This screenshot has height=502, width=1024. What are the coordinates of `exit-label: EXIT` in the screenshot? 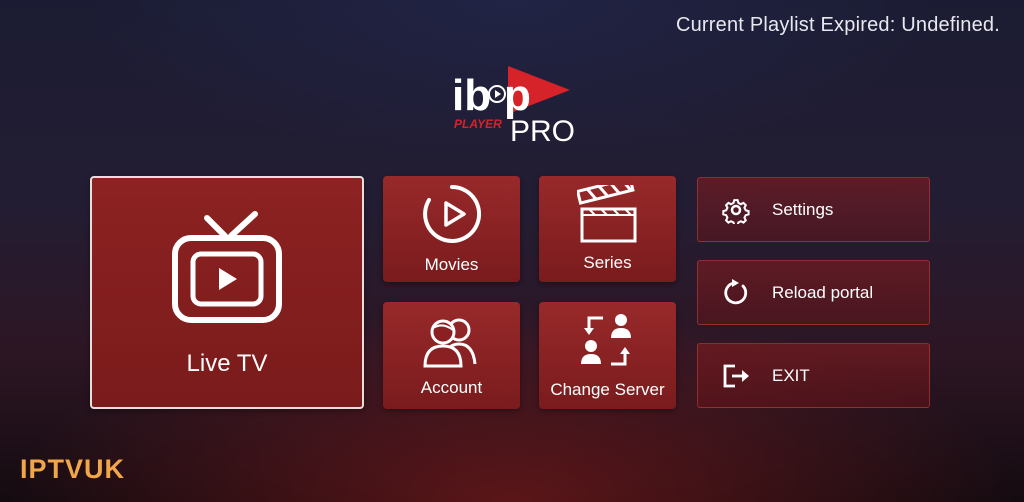 It's located at (791, 375).